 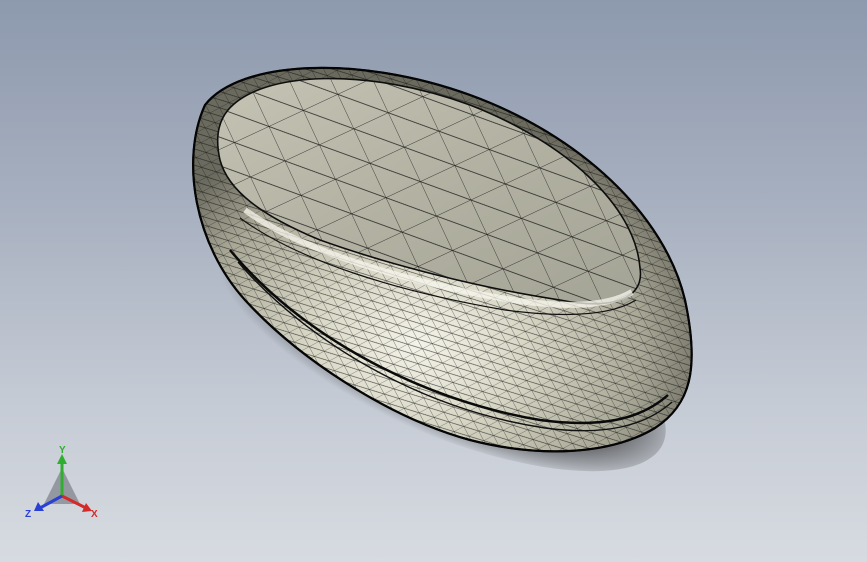 I want to click on orientation-triad: Y X Z, so click(x=65, y=485).